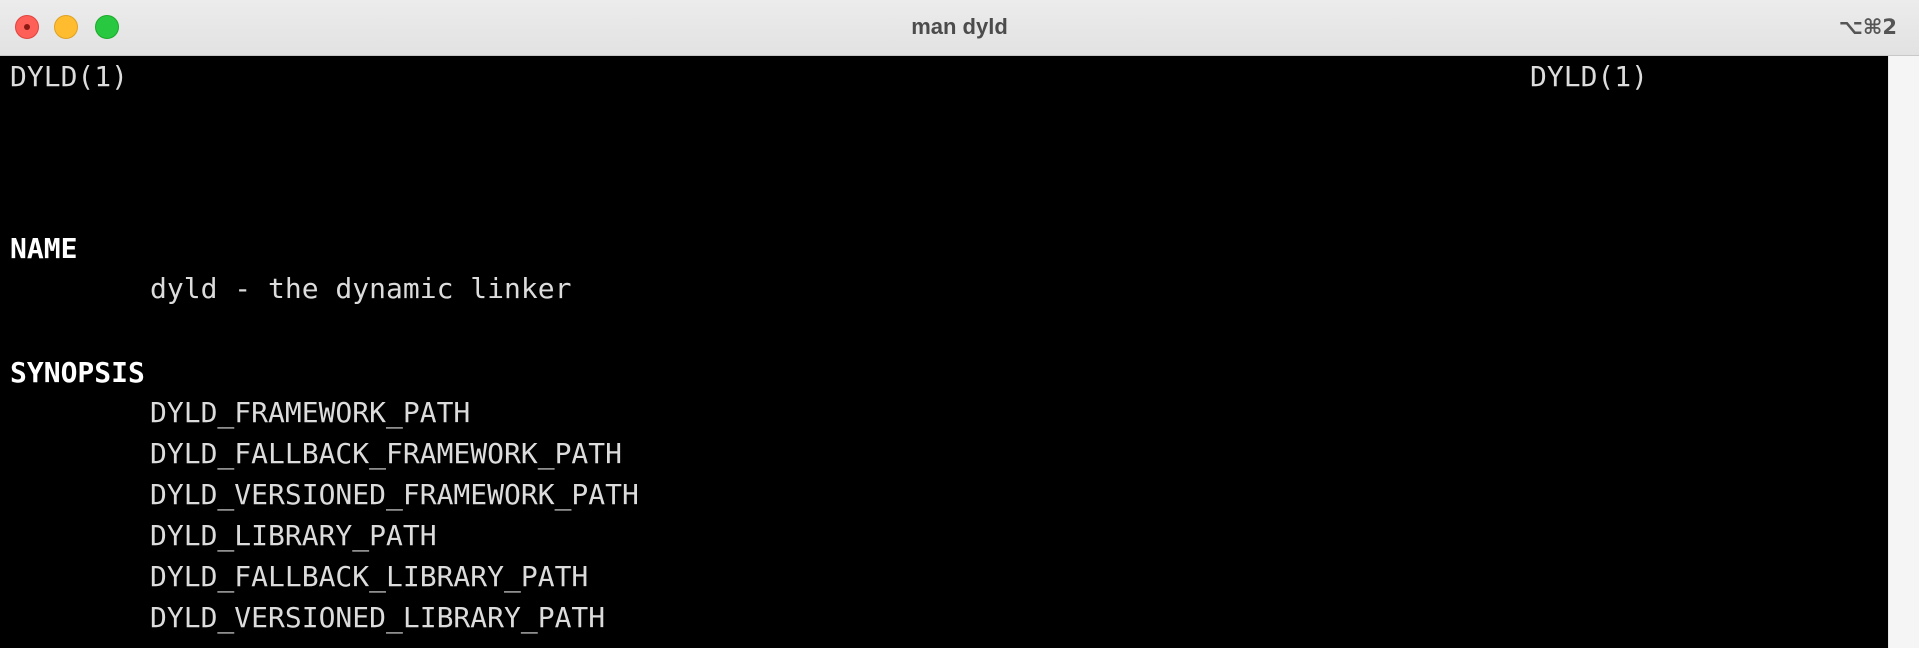 The width and height of the screenshot is (1919, 648). I want to click on synopsis-env-var: DYLD_FRAMEWORK_PATH, so click(310, 412).